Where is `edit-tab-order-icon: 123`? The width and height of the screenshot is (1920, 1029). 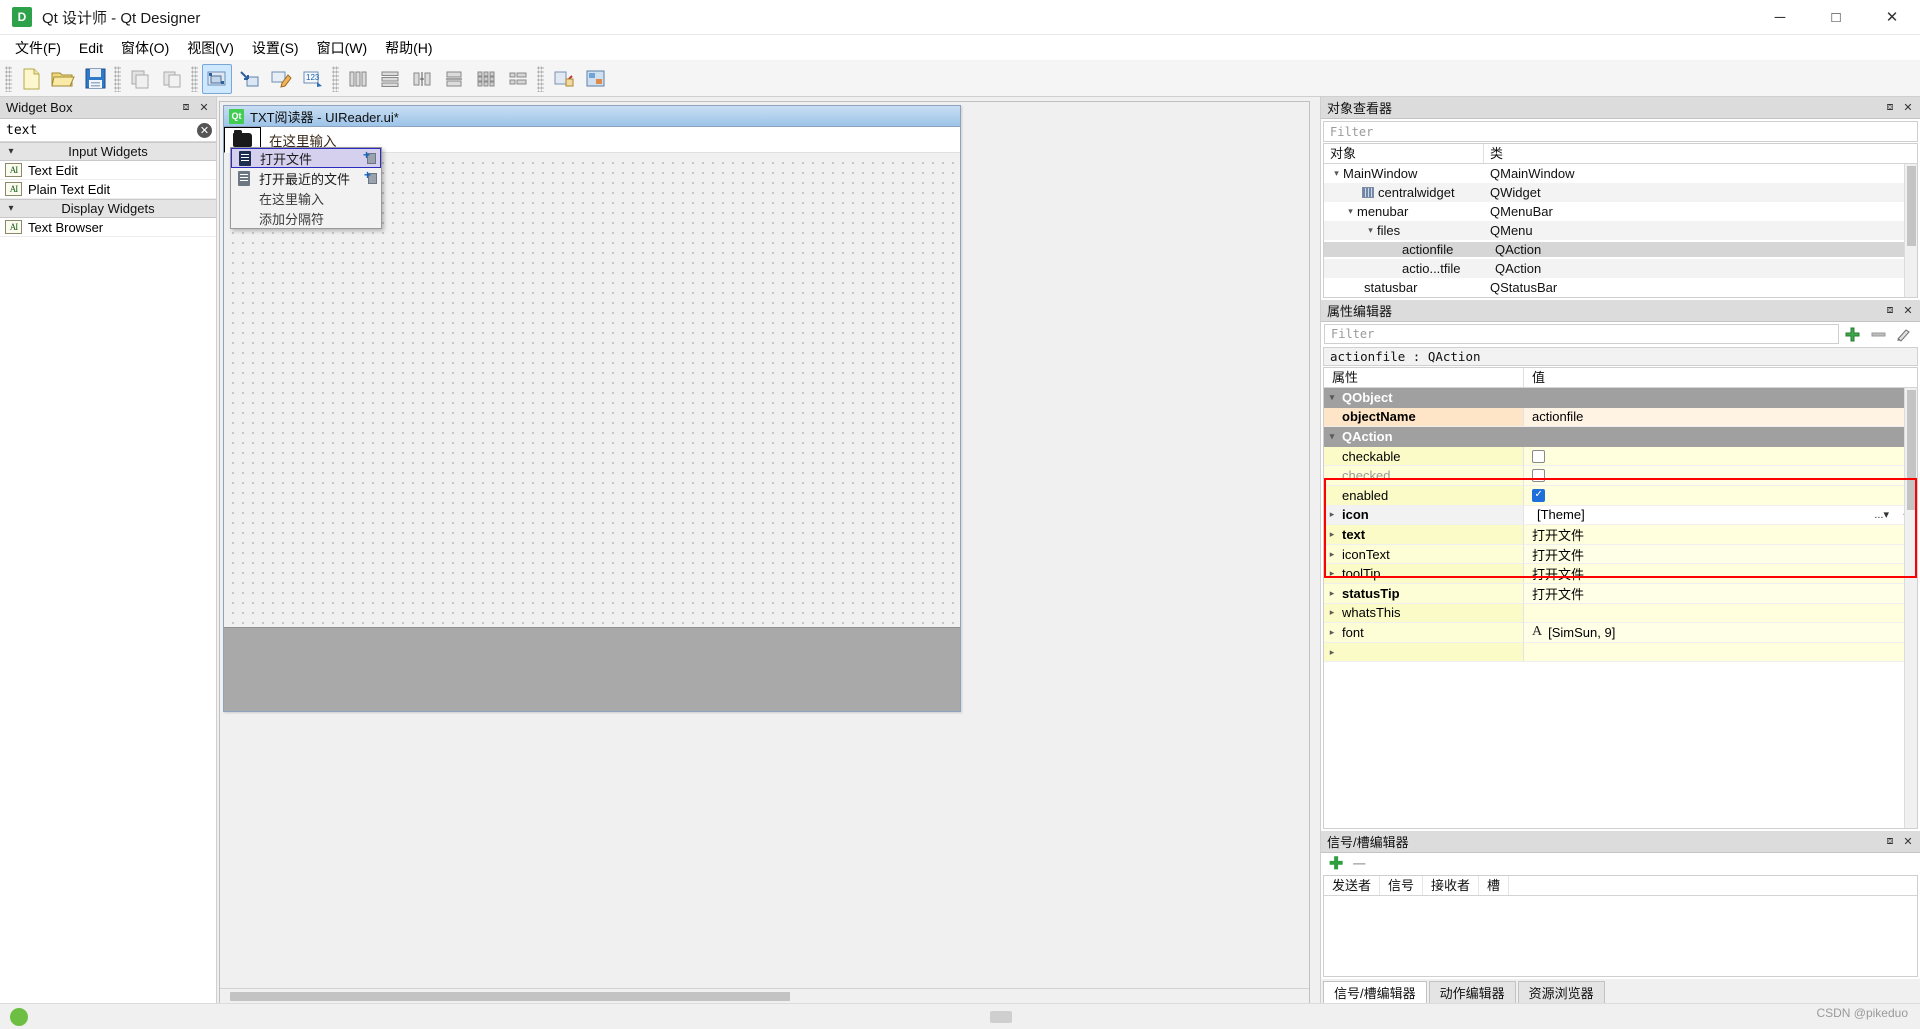
edit-tab-order-icon: 123 is located at coordinates (313, 79).